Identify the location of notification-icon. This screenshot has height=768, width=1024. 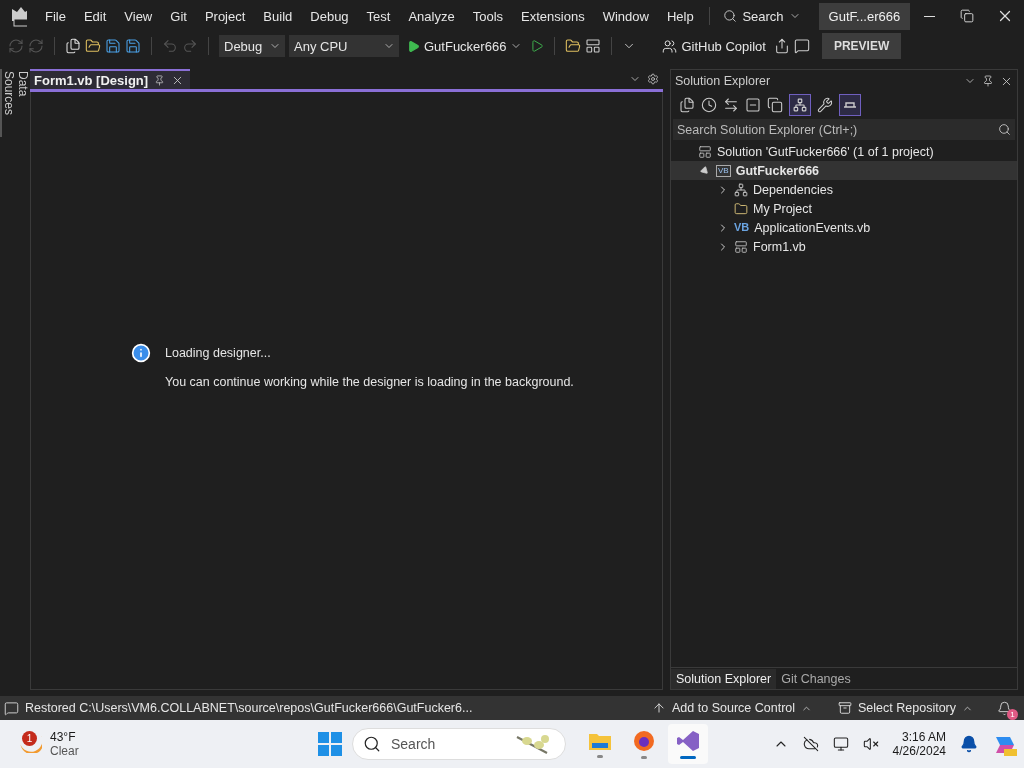
(1004, 708).